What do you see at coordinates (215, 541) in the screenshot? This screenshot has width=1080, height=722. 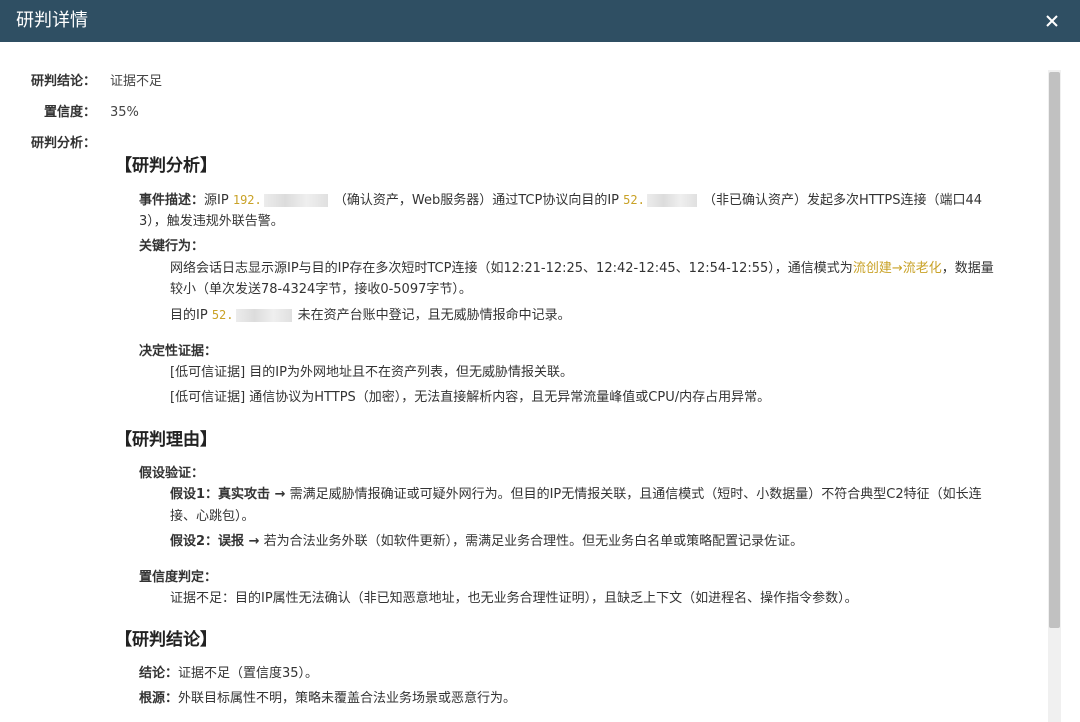 I see `h2-label: 假设2：误报 →` at bounding box center [215, 541].